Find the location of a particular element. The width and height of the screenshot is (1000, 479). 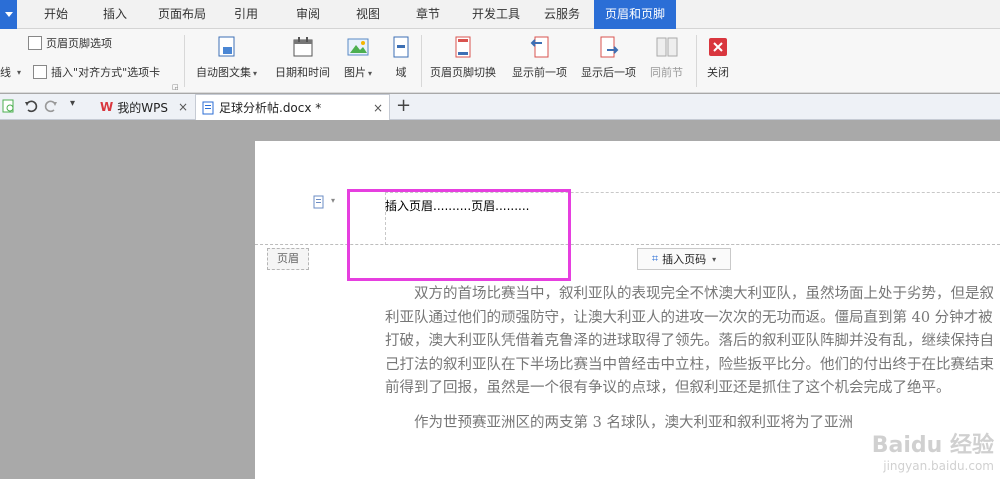

redo-icon is located at coordinates (51, 106).